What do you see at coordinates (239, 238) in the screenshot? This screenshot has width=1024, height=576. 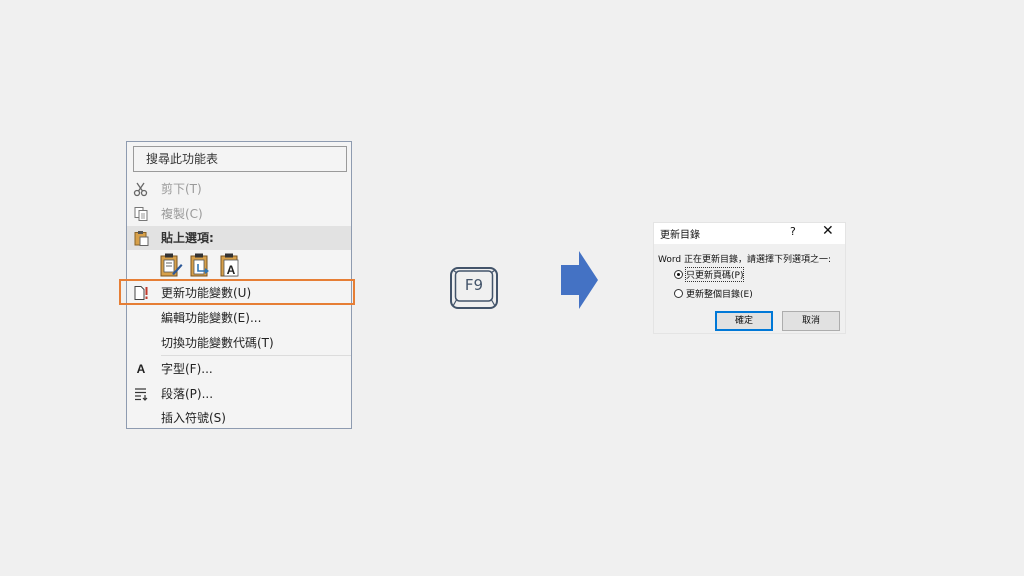 I see `menu-header-paste-options: 貼上選項:` at bounding box center [239, 238].